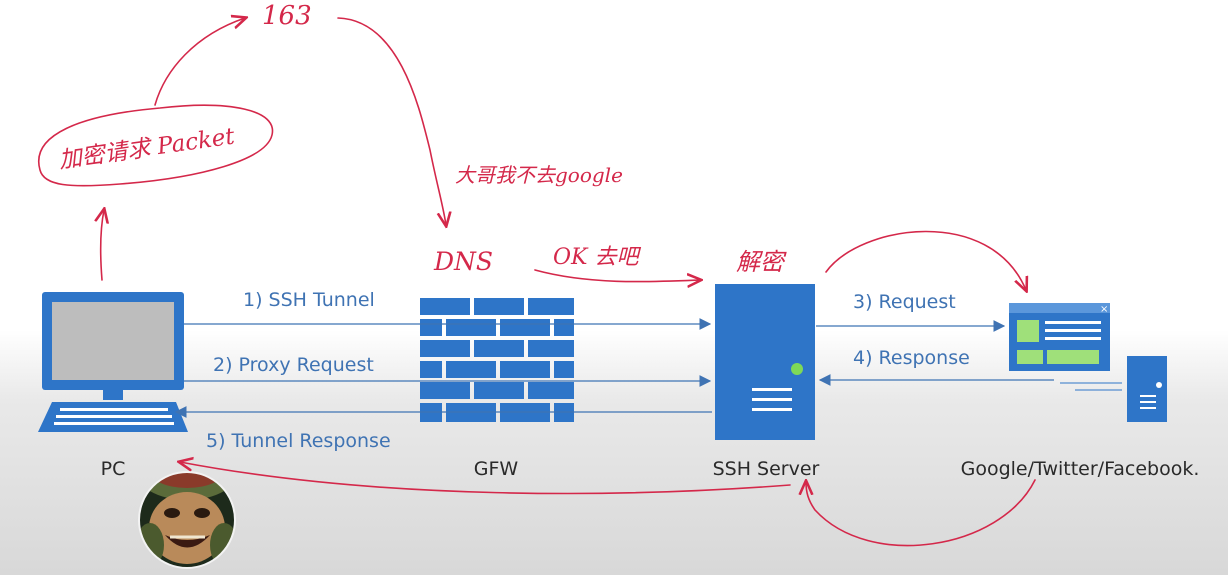  What do you see at coordinates (617, 275) in the screenshot?
I see `ok-go-arrow` at bounding box center [617, 275].